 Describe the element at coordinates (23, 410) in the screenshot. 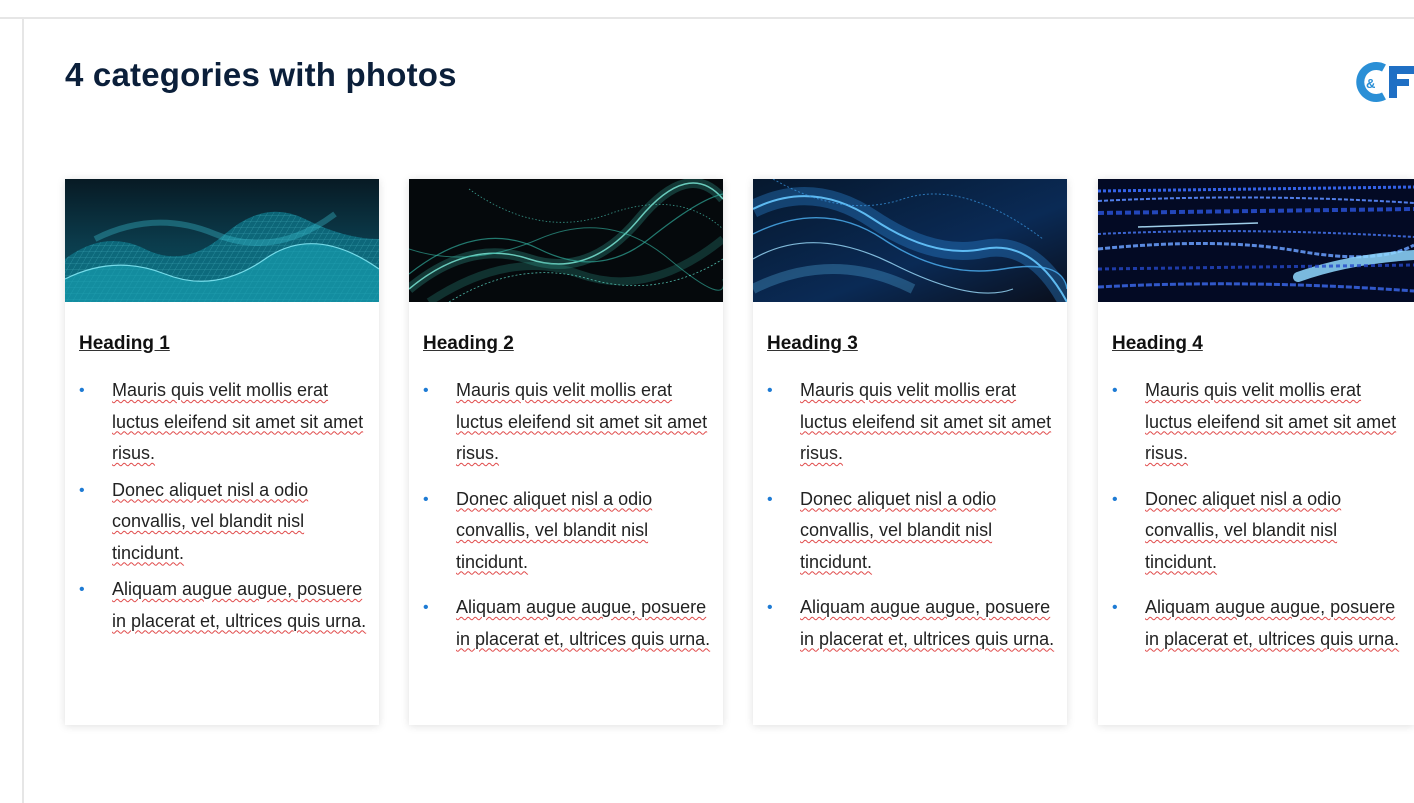

I see `slide-left-border` at that location.